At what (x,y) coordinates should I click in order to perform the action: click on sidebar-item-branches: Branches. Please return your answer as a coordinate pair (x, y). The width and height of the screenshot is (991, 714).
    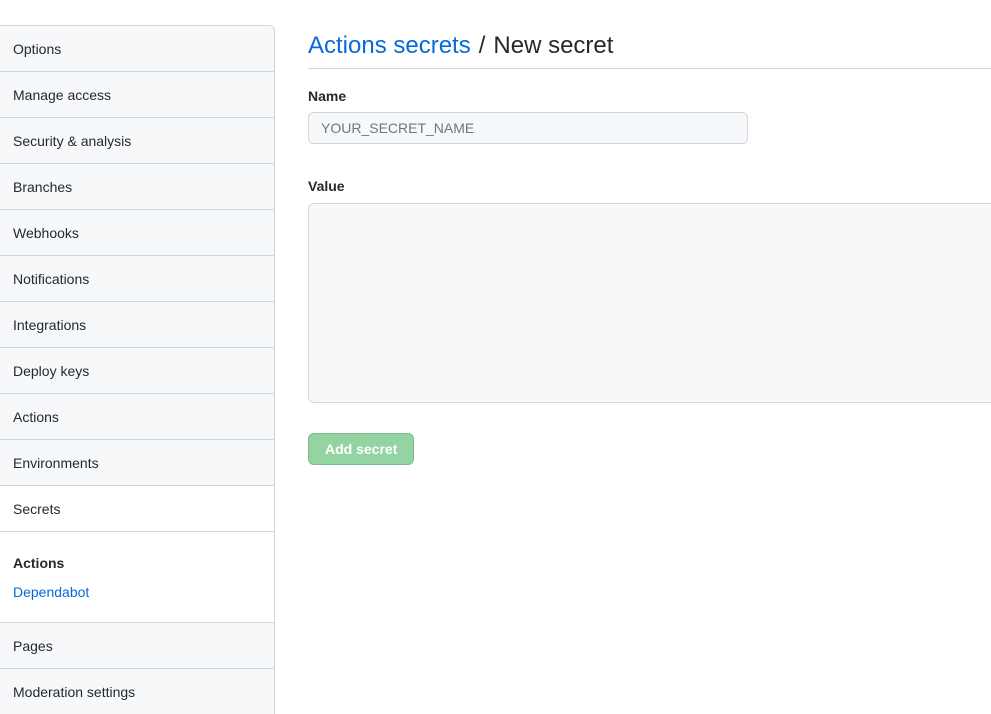
    Looking at the image, I should click on (137, 187).